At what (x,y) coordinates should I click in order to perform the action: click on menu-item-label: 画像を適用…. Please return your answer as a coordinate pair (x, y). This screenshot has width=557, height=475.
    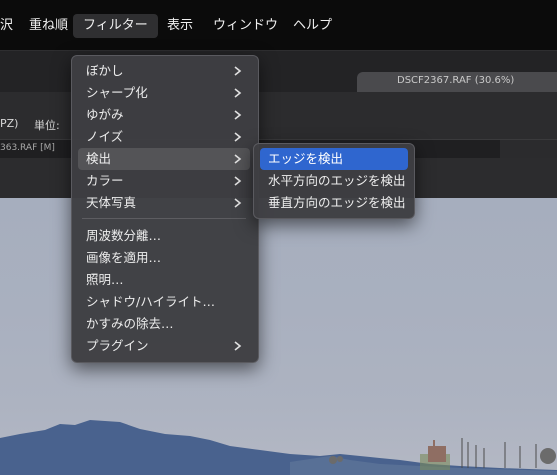
    Looking at the image, I should click on (124, 257).